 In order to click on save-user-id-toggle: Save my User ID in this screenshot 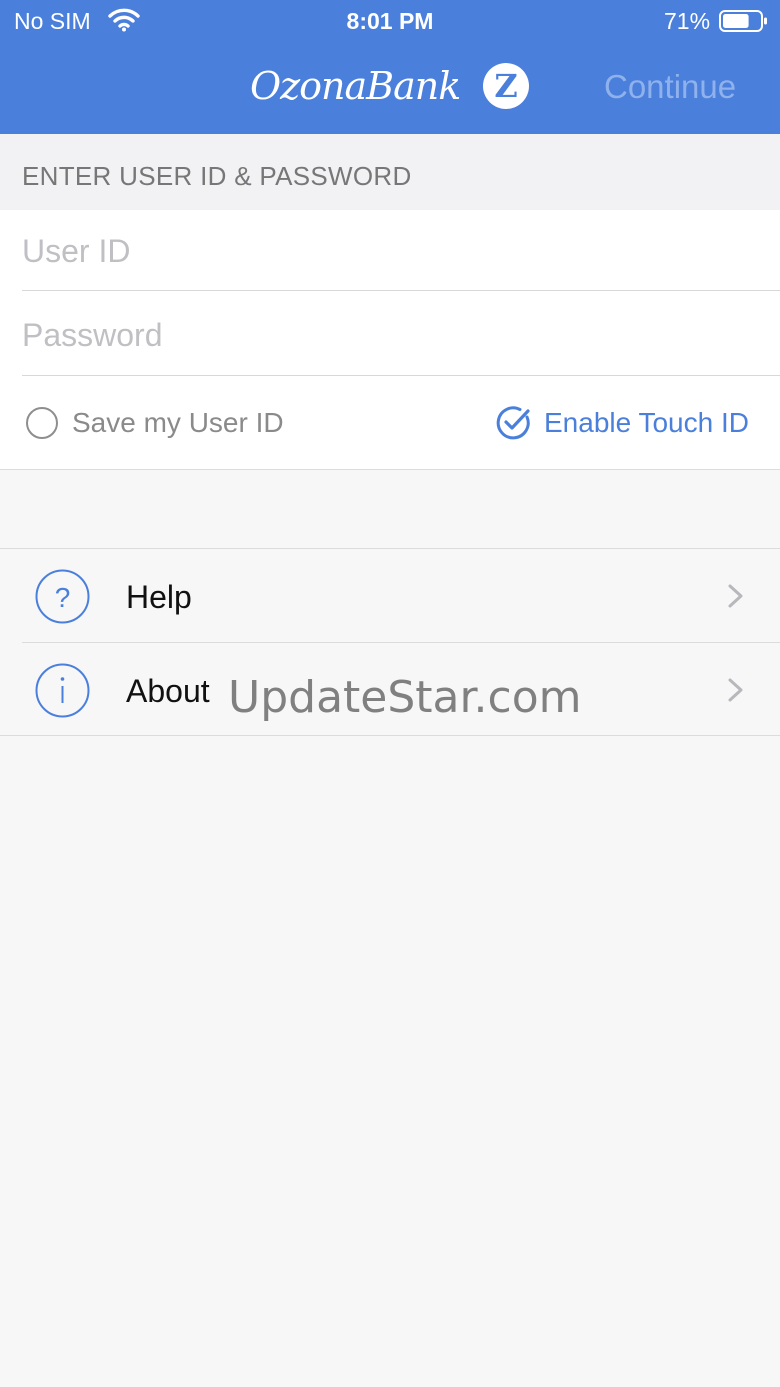, I will do `click(176, 423)`.